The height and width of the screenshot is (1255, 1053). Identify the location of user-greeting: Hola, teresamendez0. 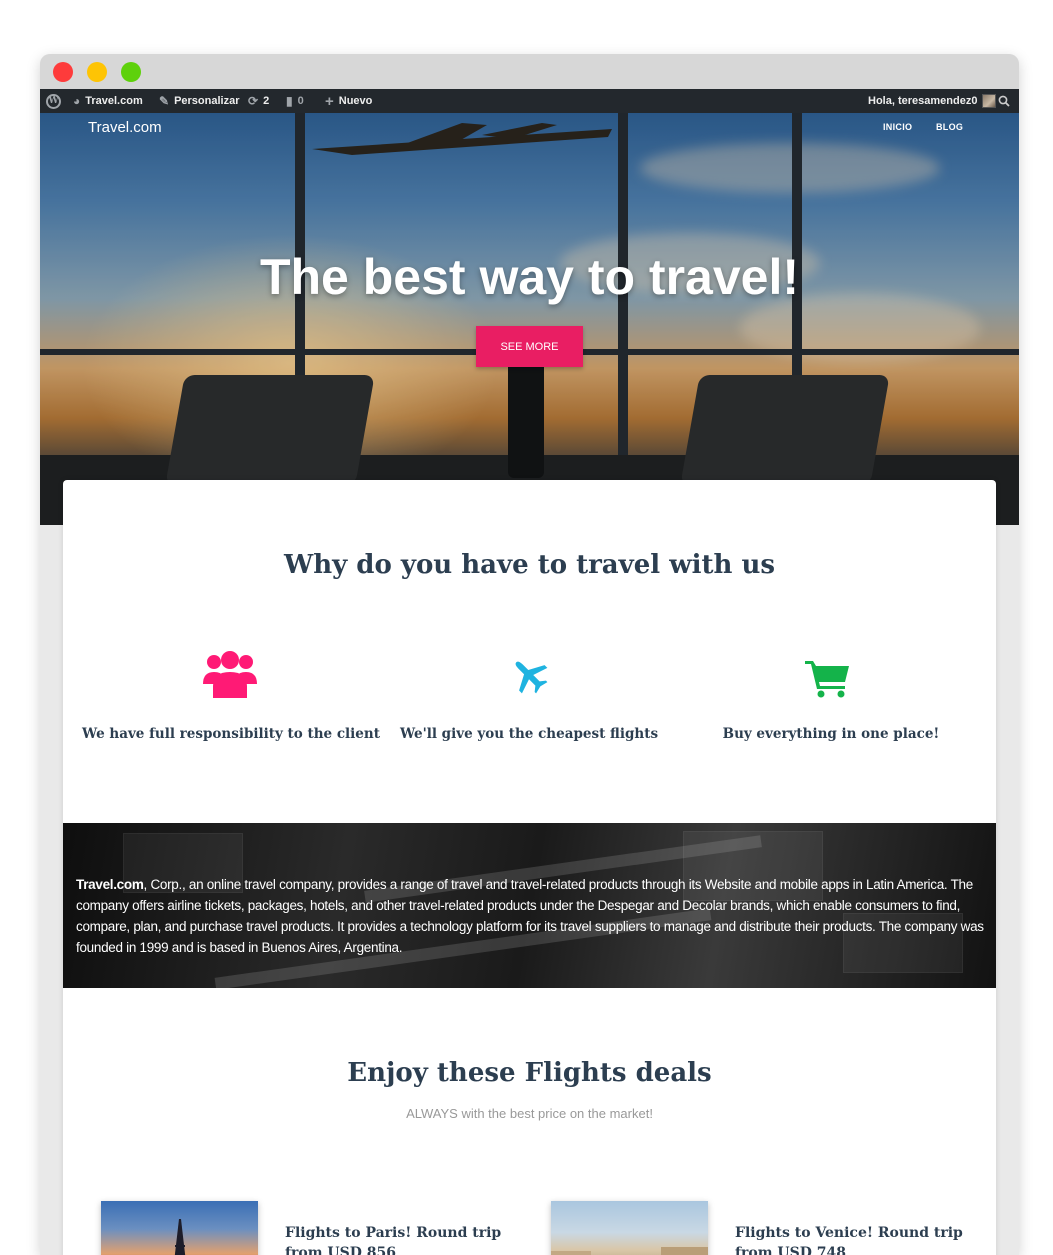
(923, 101).